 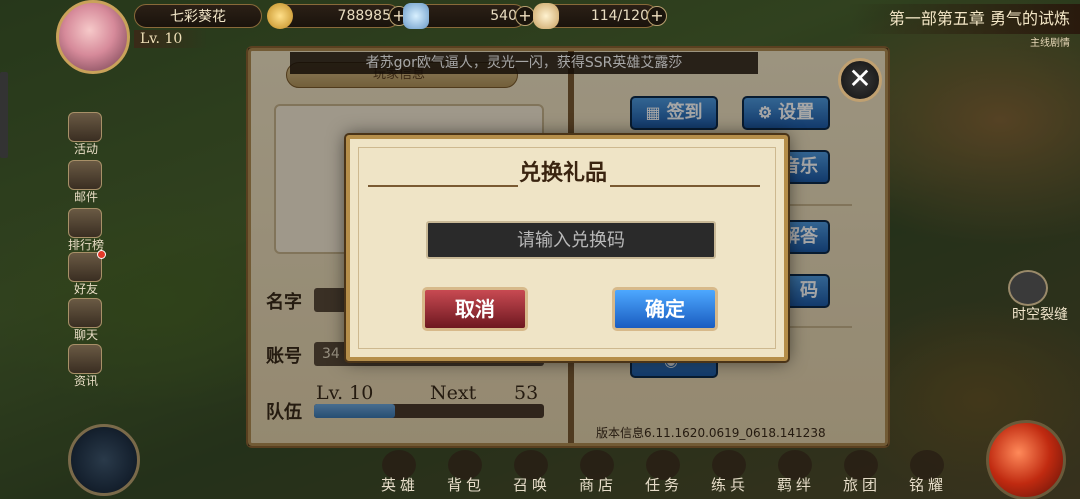 I want to click on nav-heroes: 英雄, so click(x=400, y=473).